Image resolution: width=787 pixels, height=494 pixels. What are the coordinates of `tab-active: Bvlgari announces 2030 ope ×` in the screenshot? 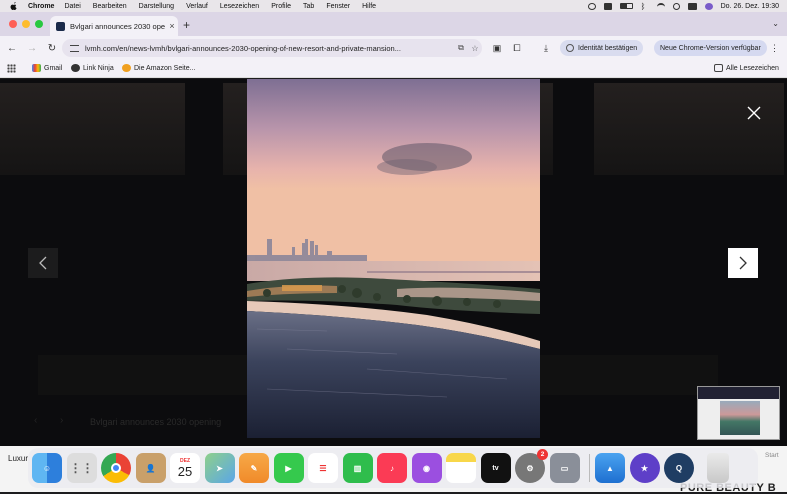 It's located at (114, 26).